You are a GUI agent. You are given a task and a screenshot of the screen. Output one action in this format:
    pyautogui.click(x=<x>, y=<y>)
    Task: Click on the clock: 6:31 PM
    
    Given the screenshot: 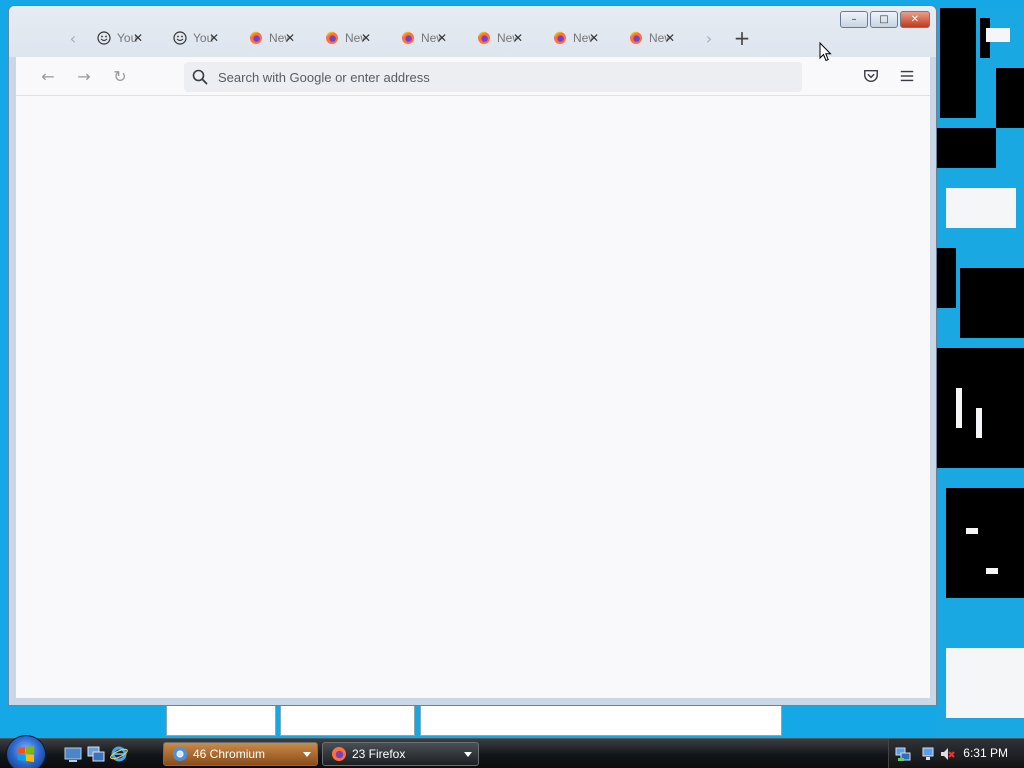 What is the action you would take?
    pyautogui.click(x=985, y=753)
    